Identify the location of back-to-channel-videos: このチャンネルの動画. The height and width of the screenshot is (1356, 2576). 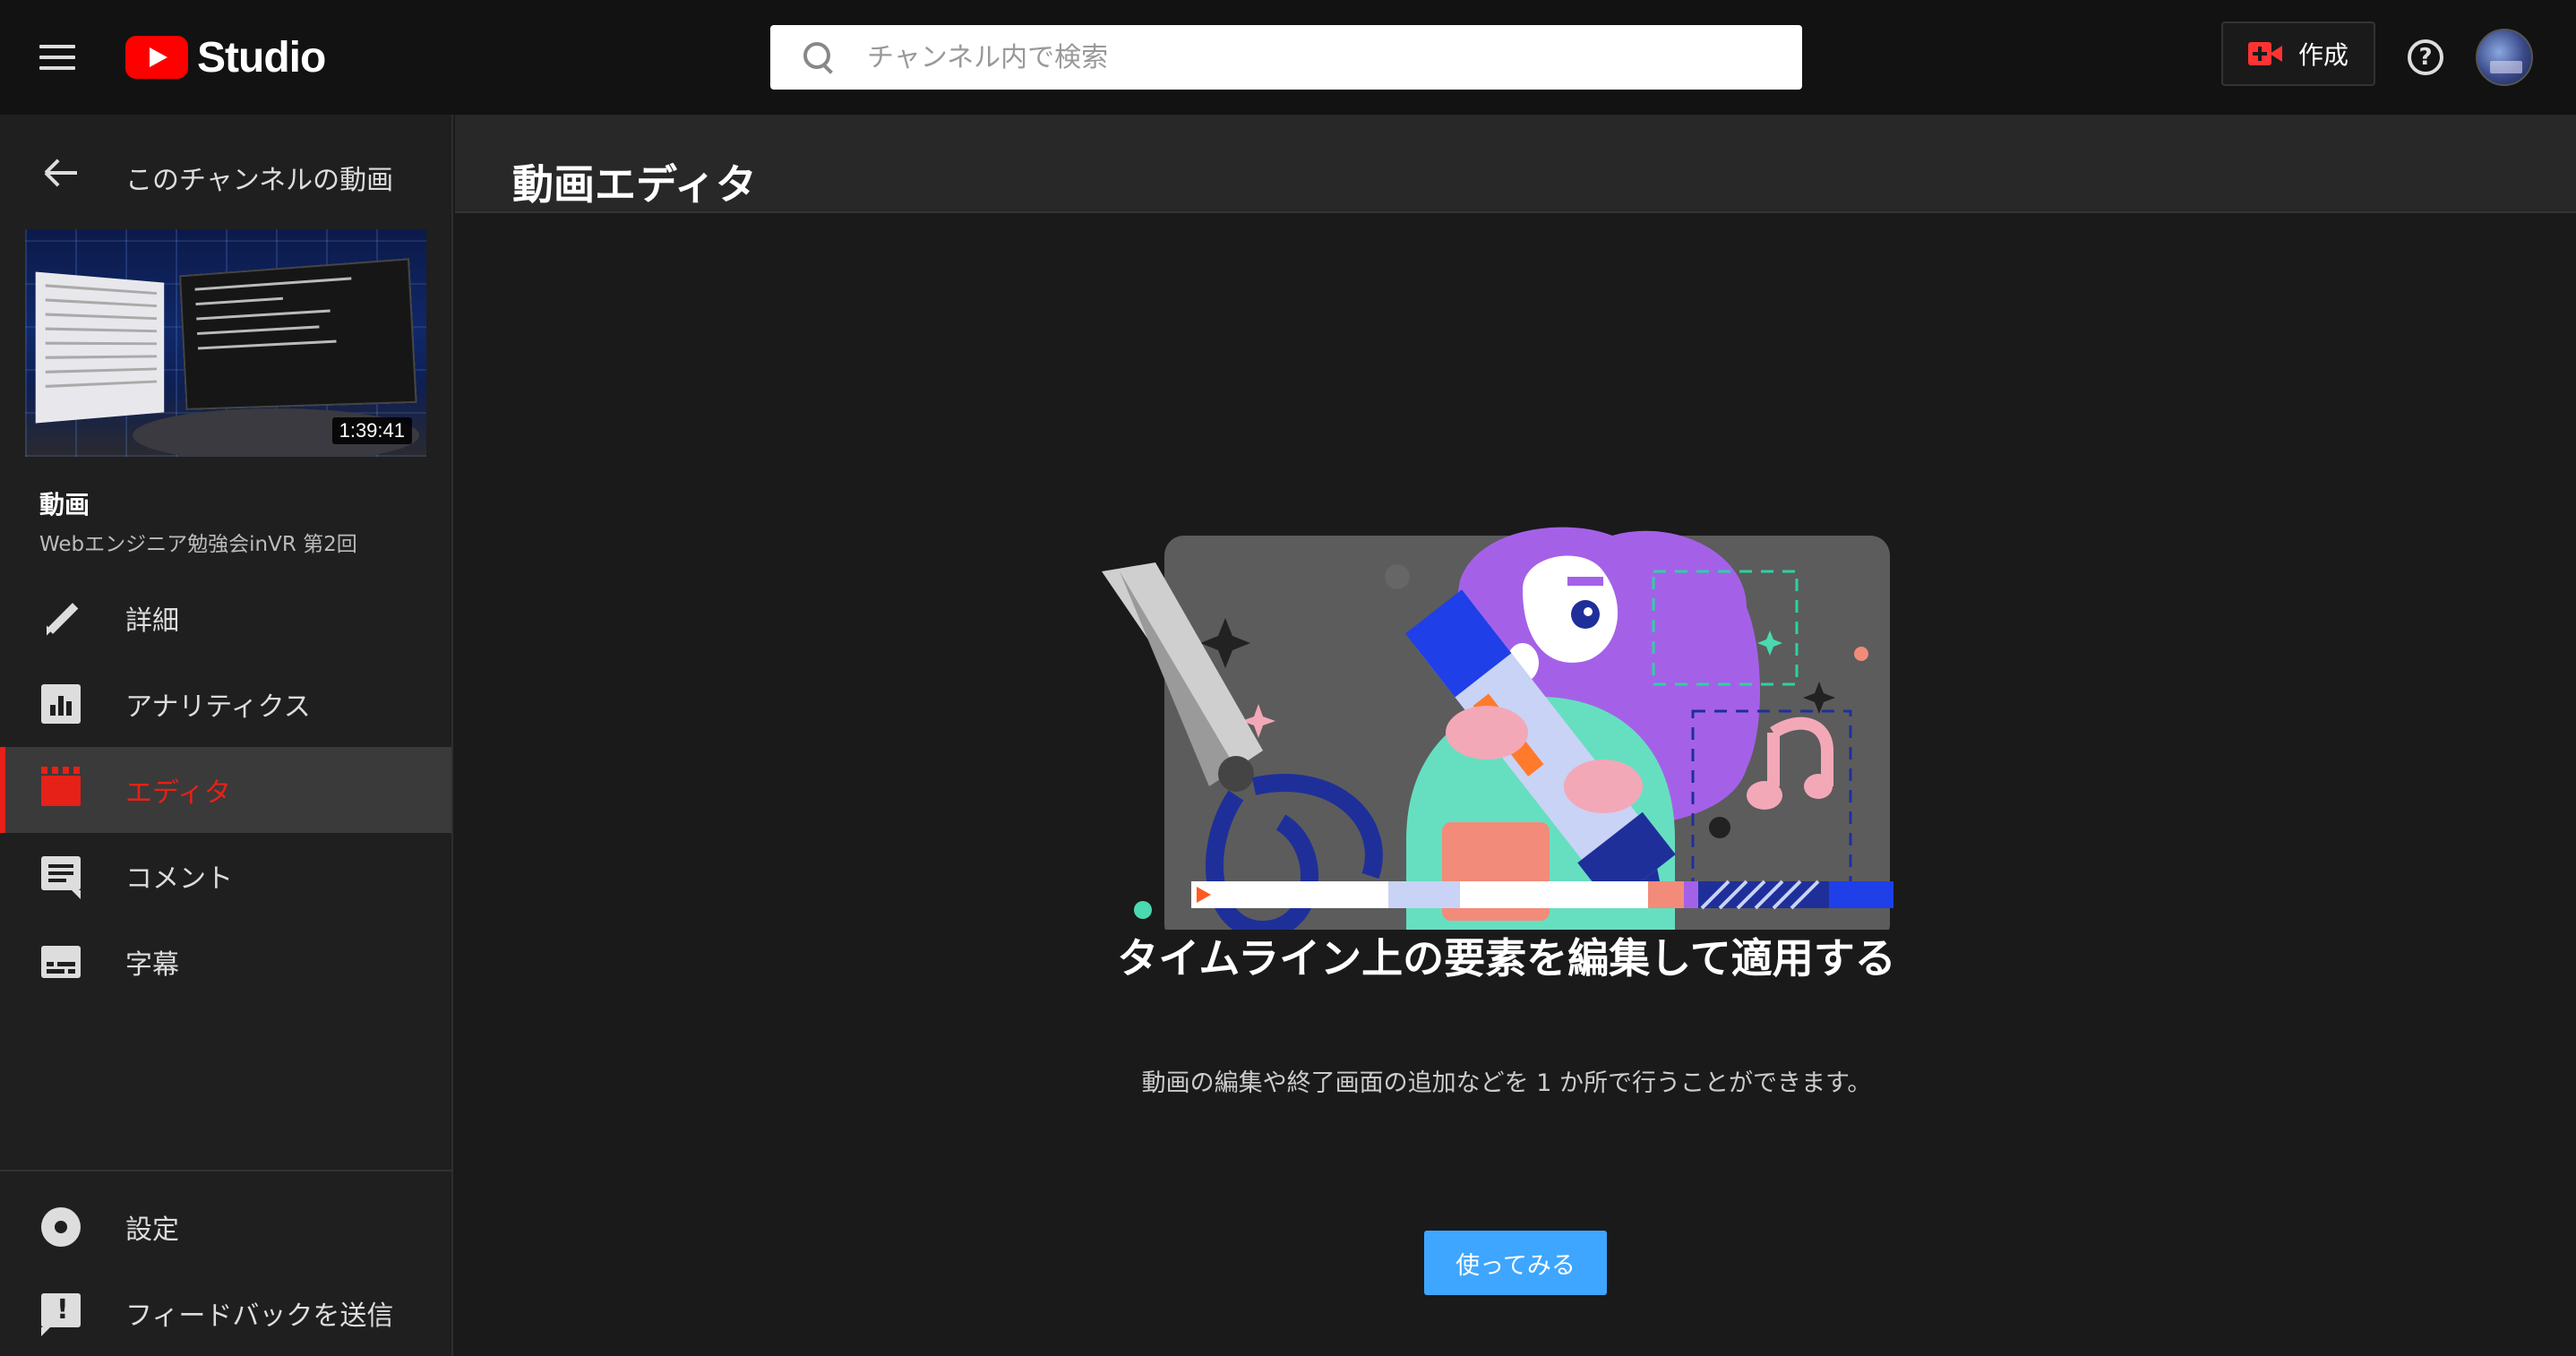
(226, 173).